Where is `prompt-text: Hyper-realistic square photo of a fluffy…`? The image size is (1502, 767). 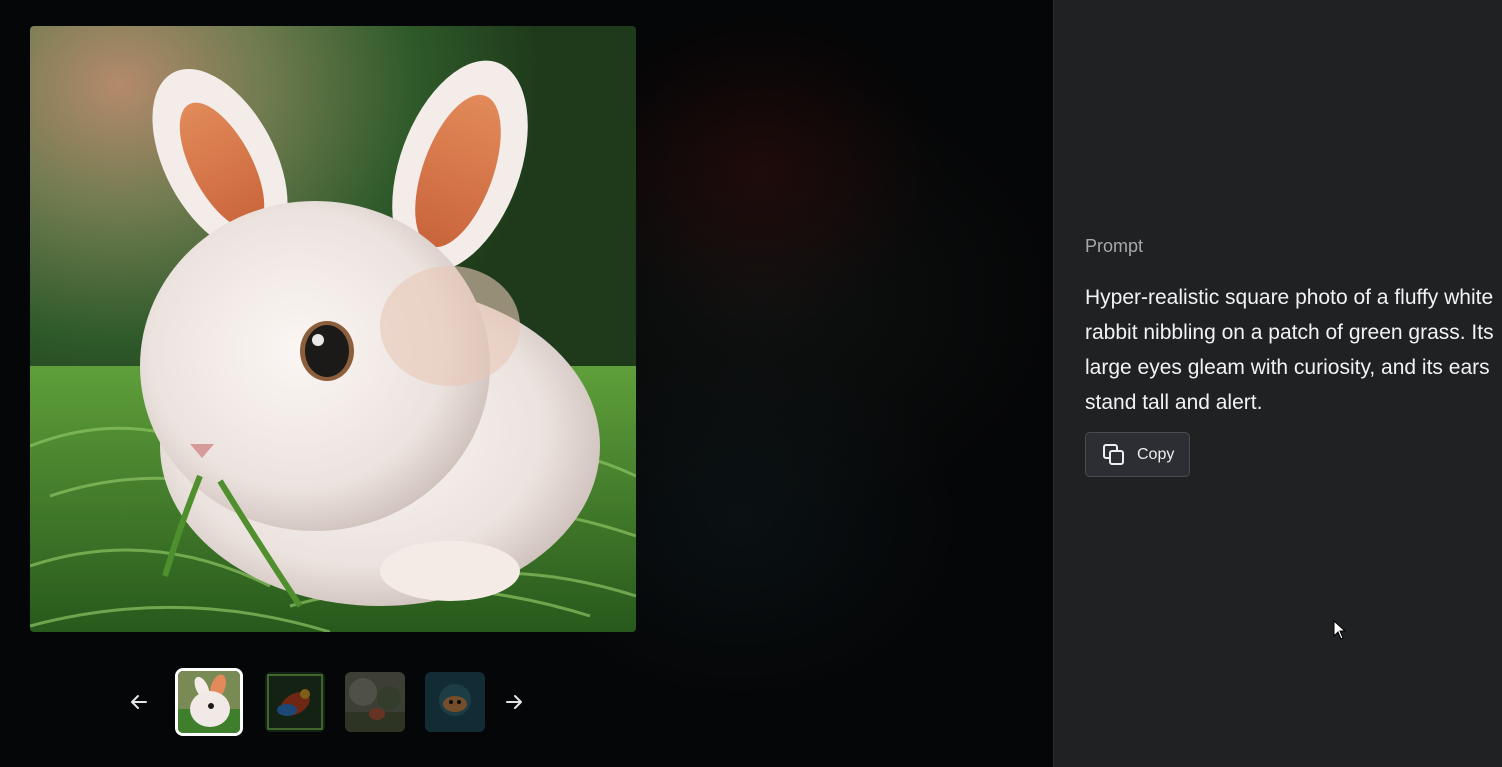
prompt-text: Hyper-realistic square photo of a fluffy… is located at coordinates (1289, 350).